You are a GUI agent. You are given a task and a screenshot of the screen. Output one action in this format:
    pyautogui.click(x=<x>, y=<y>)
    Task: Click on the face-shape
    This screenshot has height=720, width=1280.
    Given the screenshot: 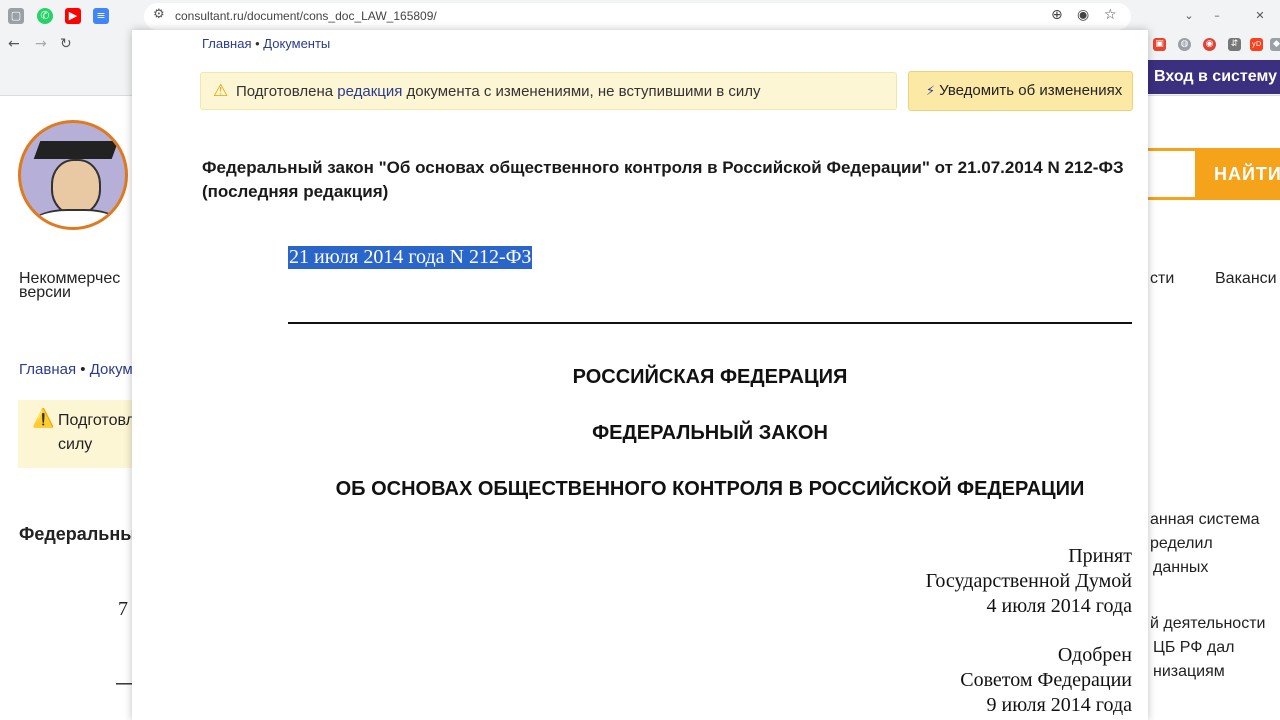 What is the action you would take?
    pyautogui.click(x=76, y=187)
    